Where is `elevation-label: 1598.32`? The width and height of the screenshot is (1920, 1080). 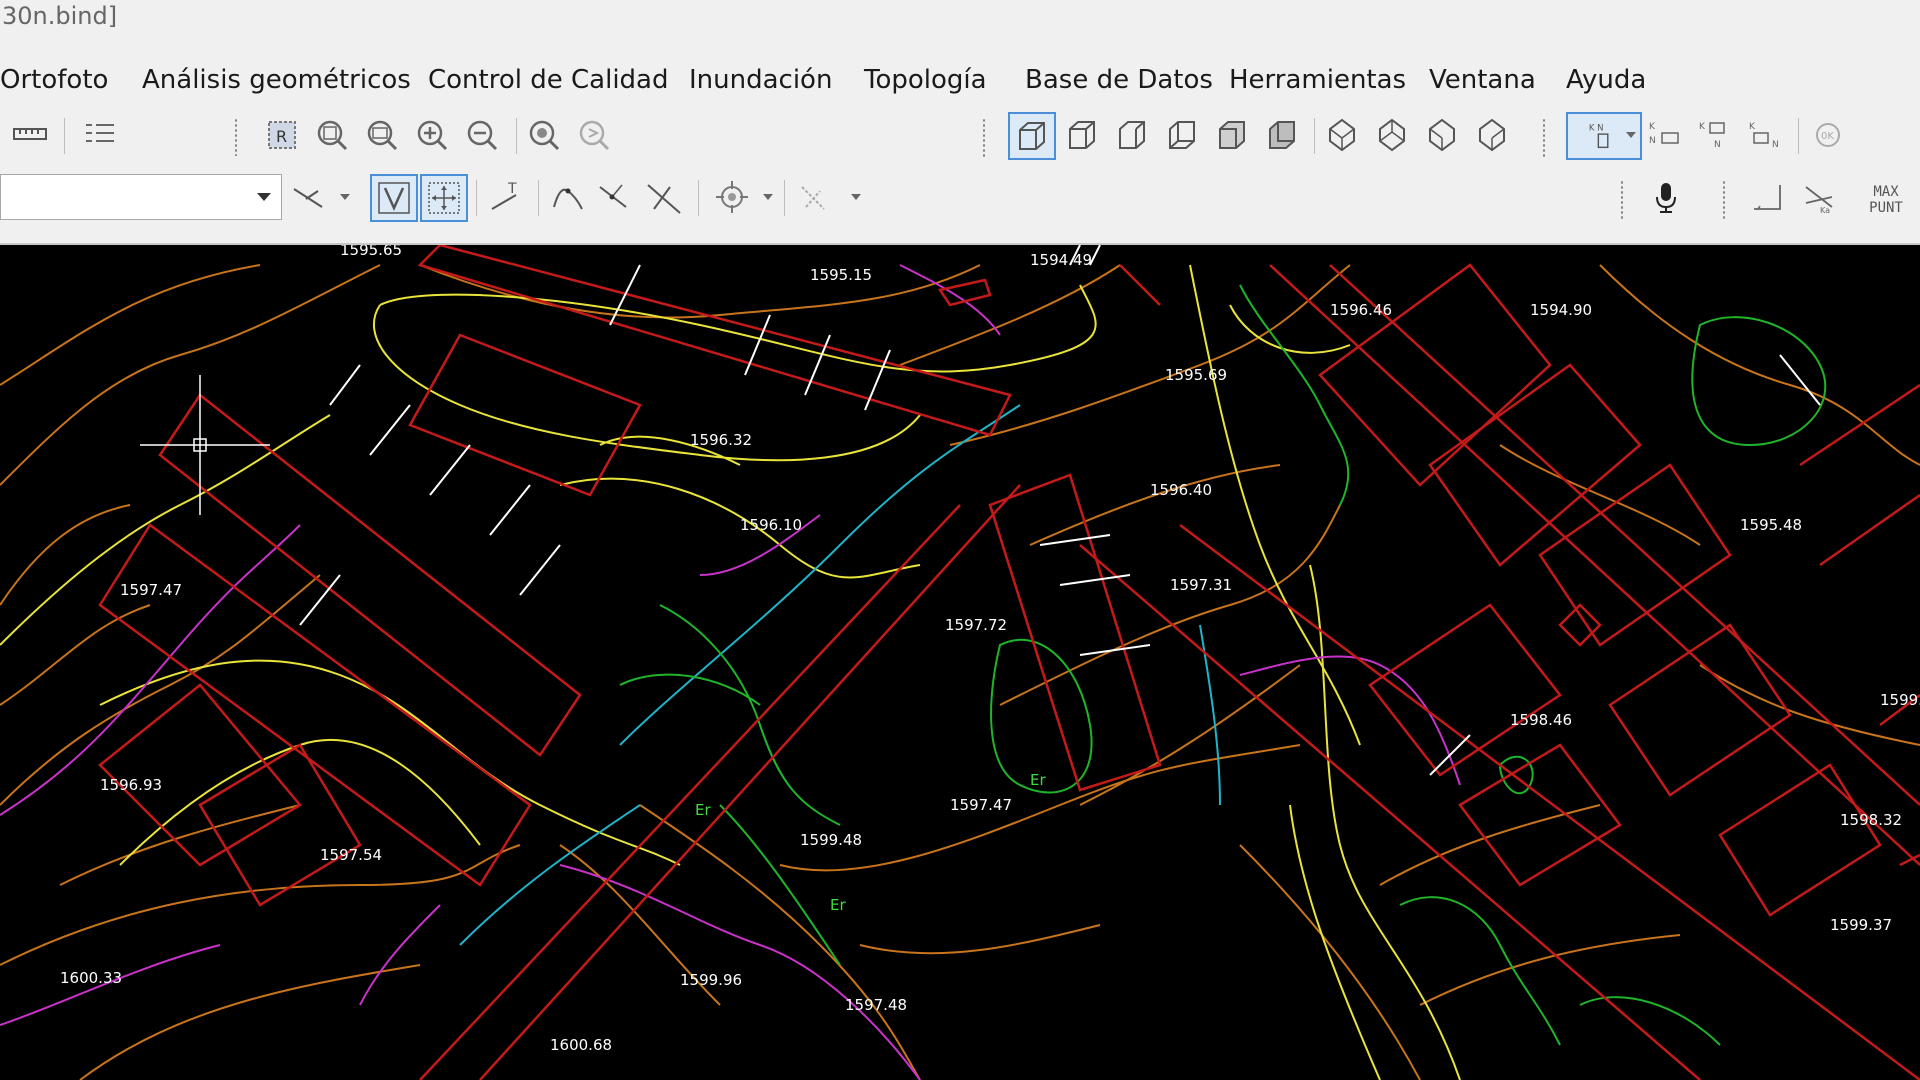 elevation-label: 1598.32 is located at coordinates (1871, 820).